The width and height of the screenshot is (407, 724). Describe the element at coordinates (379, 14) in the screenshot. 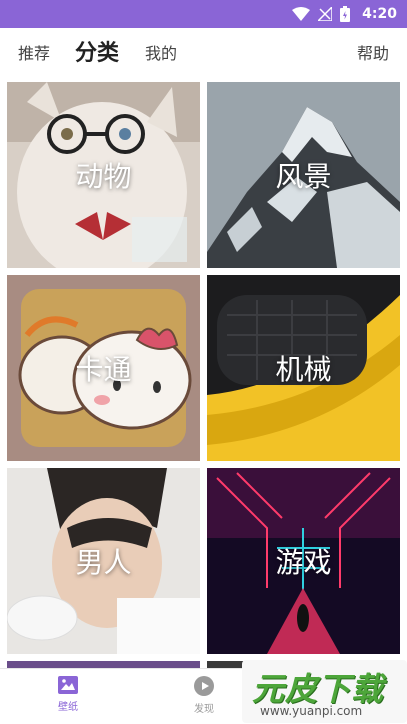

I see `status-time: 4:20` at that location.